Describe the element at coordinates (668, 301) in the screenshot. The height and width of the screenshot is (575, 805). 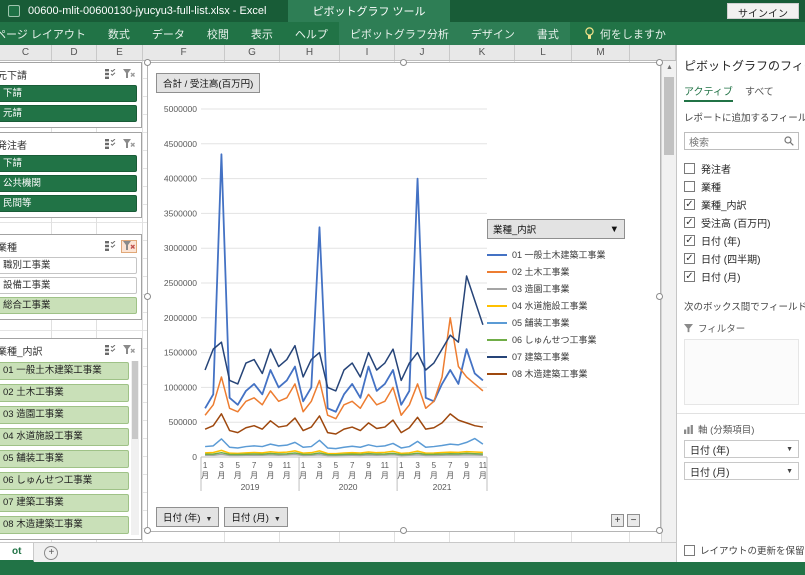
I see `vertical-scrollbar: ▲` at that location.